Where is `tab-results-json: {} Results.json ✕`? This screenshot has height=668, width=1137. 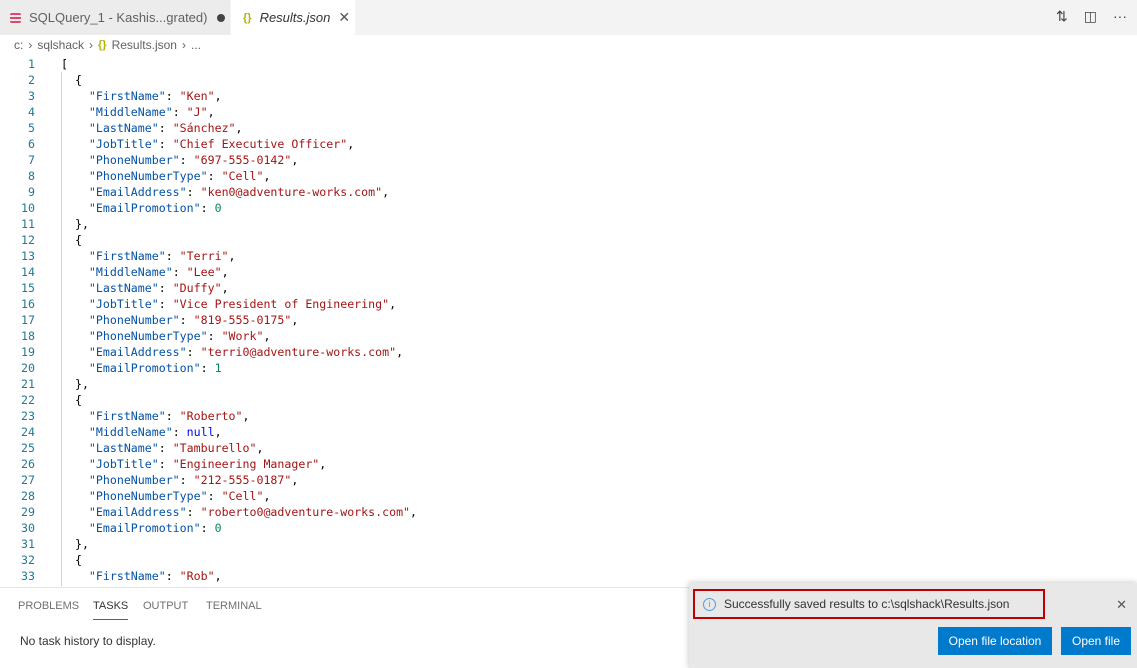 tab-results-json: {} Results.json ✕ is located at coordinates (293, 17).